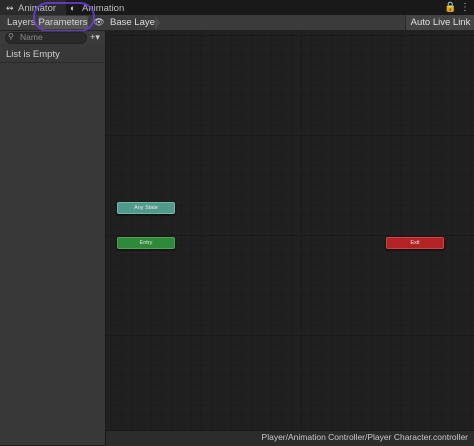  I want to click on parameters-search-input, so click(46, 38).